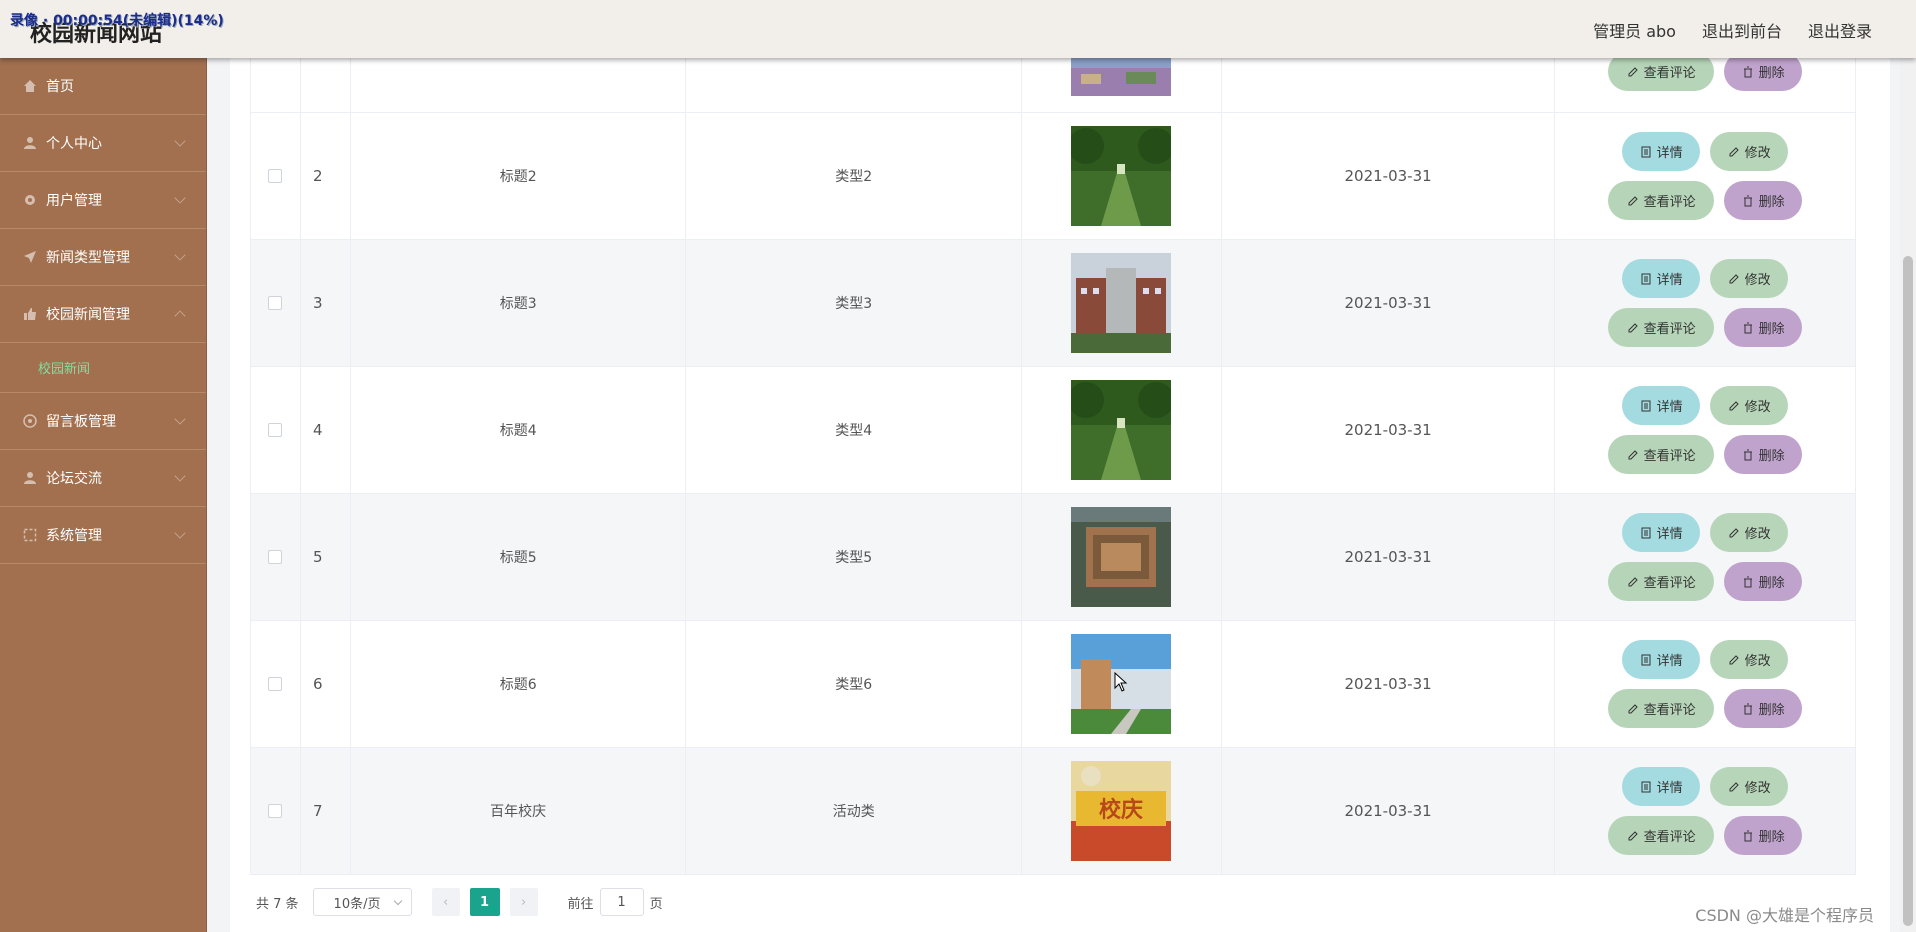  What do you see at coordinates (362, 902) in the screenshot?
I see `page-size-select: 10条/页` at bounding box center [362, 902].